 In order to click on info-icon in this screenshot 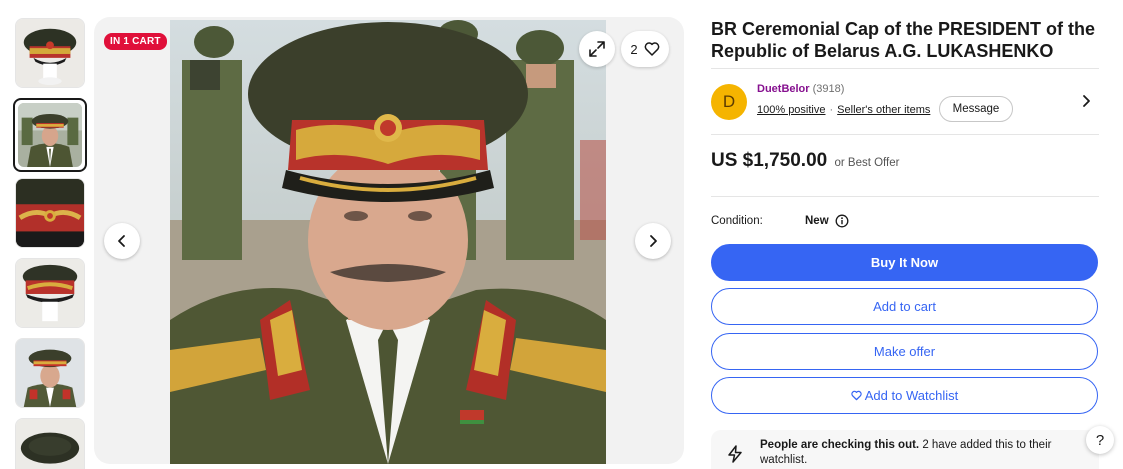, I will do `click(842, 221)`.